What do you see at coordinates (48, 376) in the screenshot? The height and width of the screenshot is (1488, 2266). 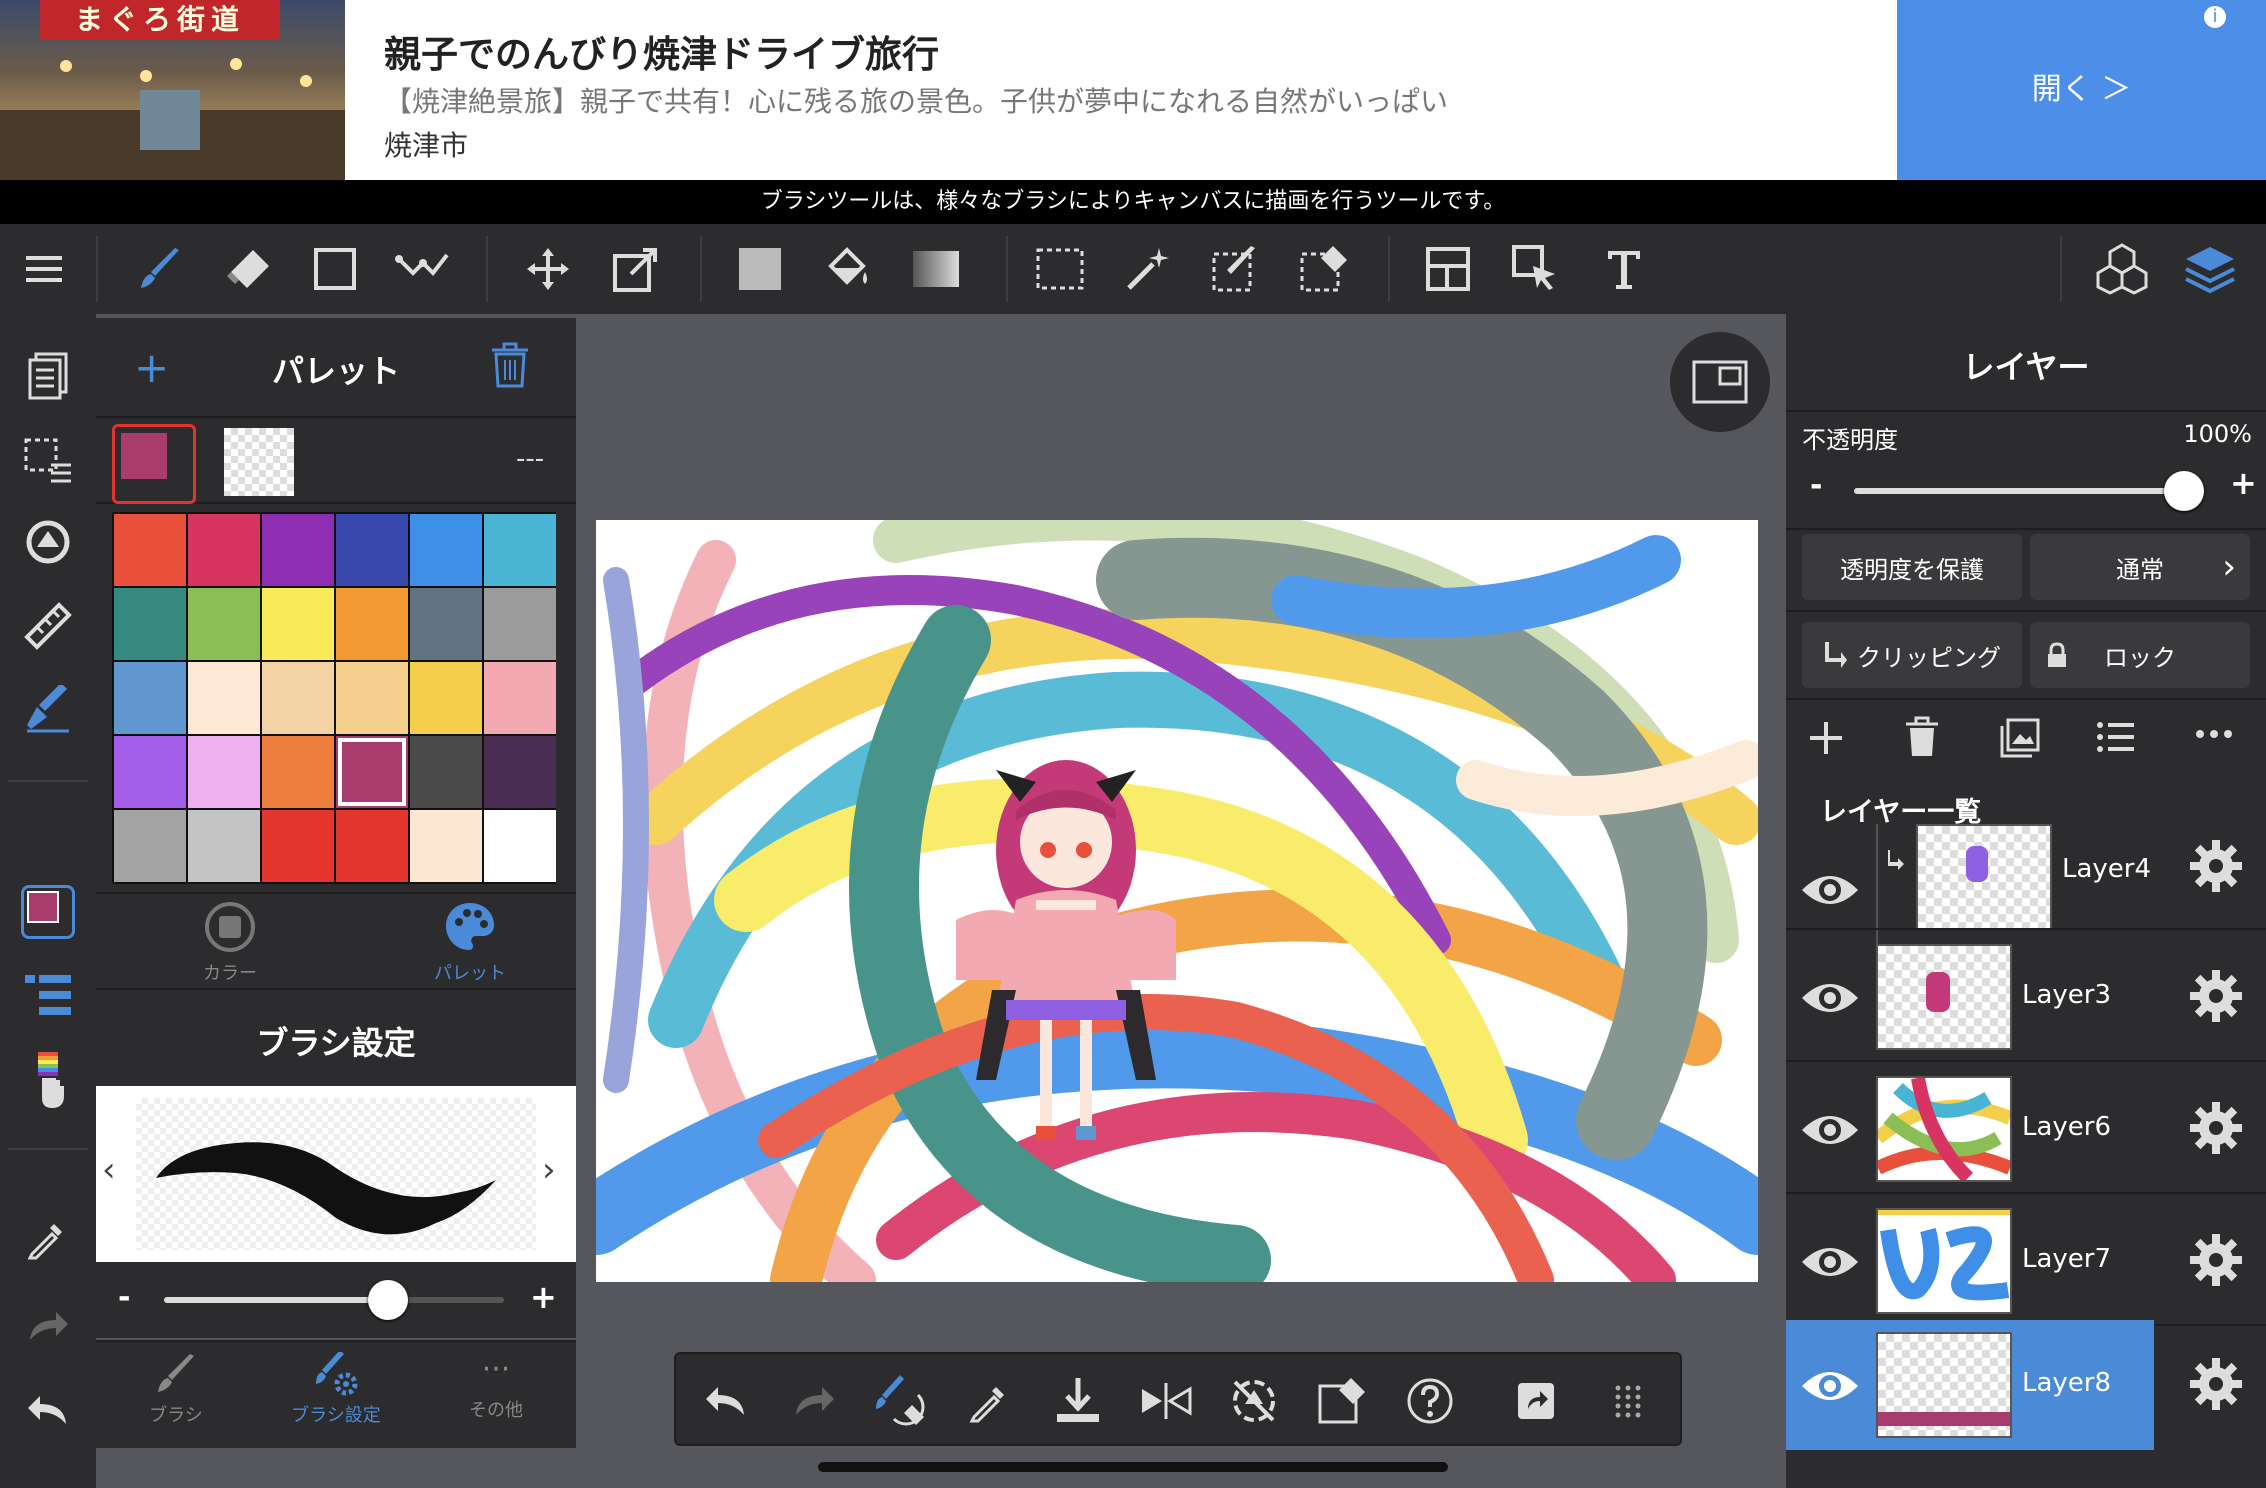 I see `page-manager-icon` at bounding box center [48, 376].